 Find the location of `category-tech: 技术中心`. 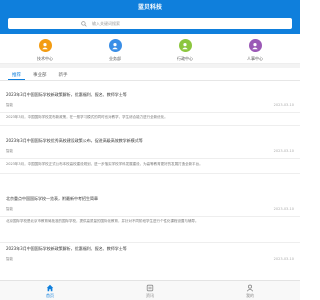

category-tech: 技术中心 is located at coordinates (45, 48).